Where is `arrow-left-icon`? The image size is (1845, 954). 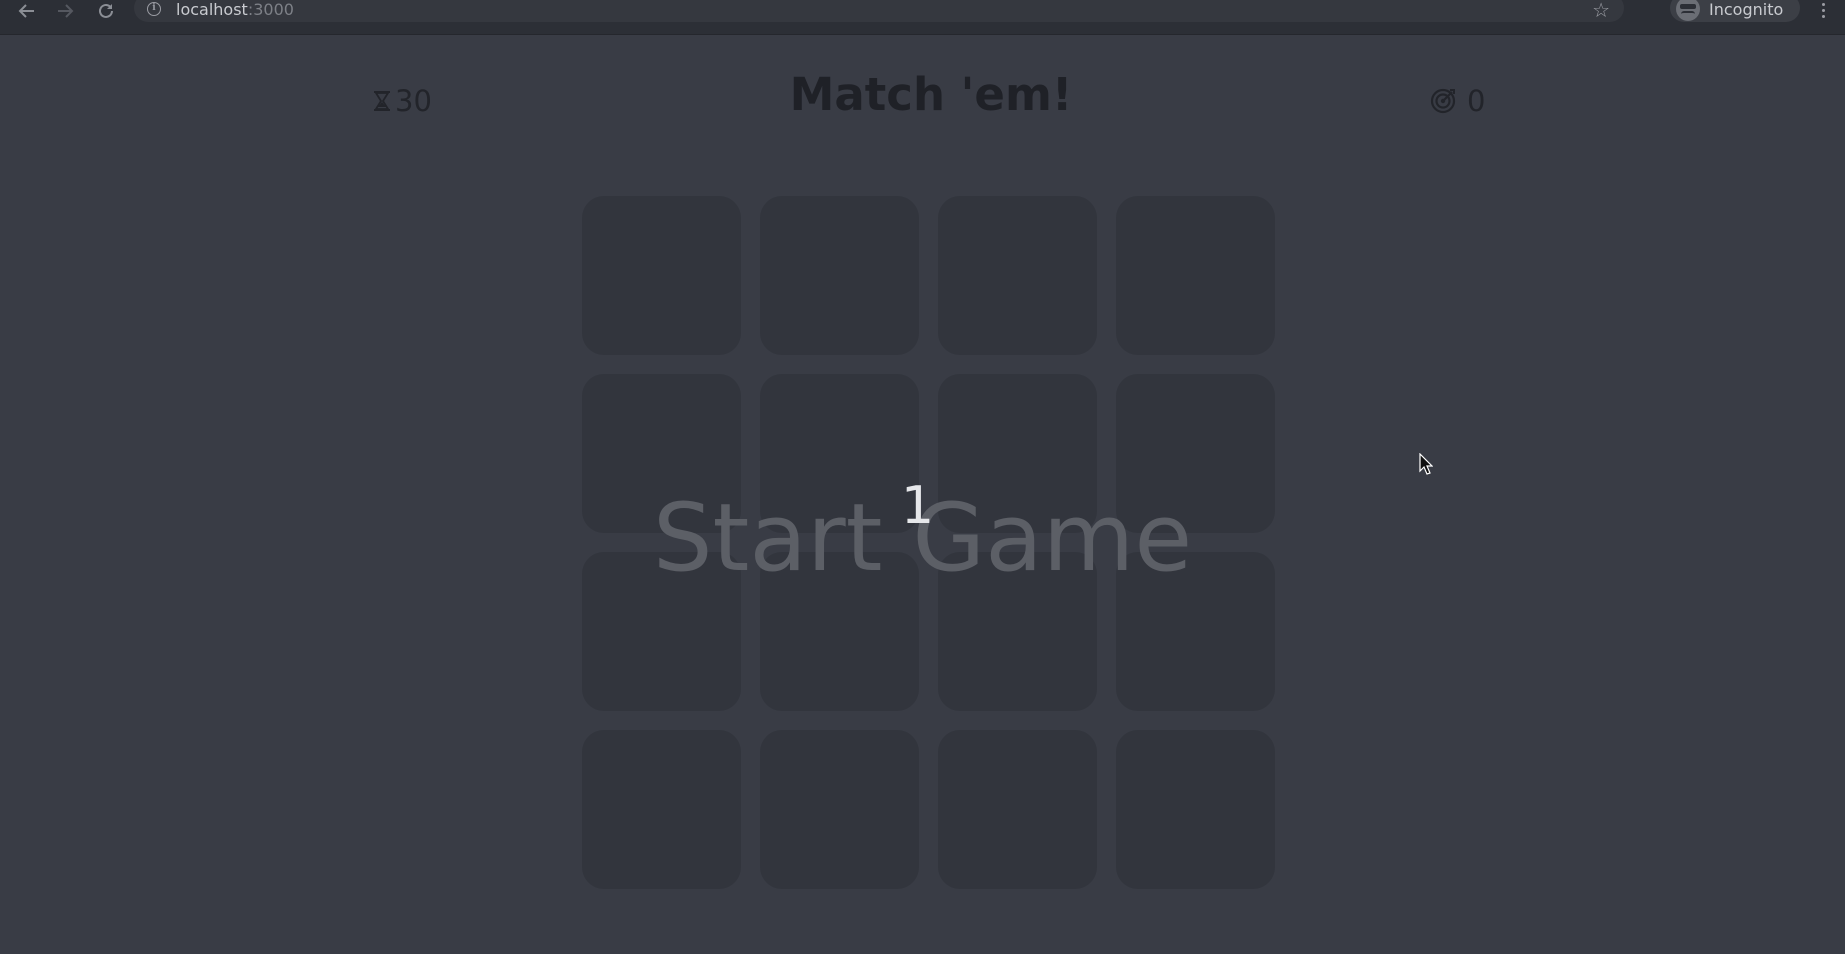 arrow-left-icon is located at coordinates (26, 11).